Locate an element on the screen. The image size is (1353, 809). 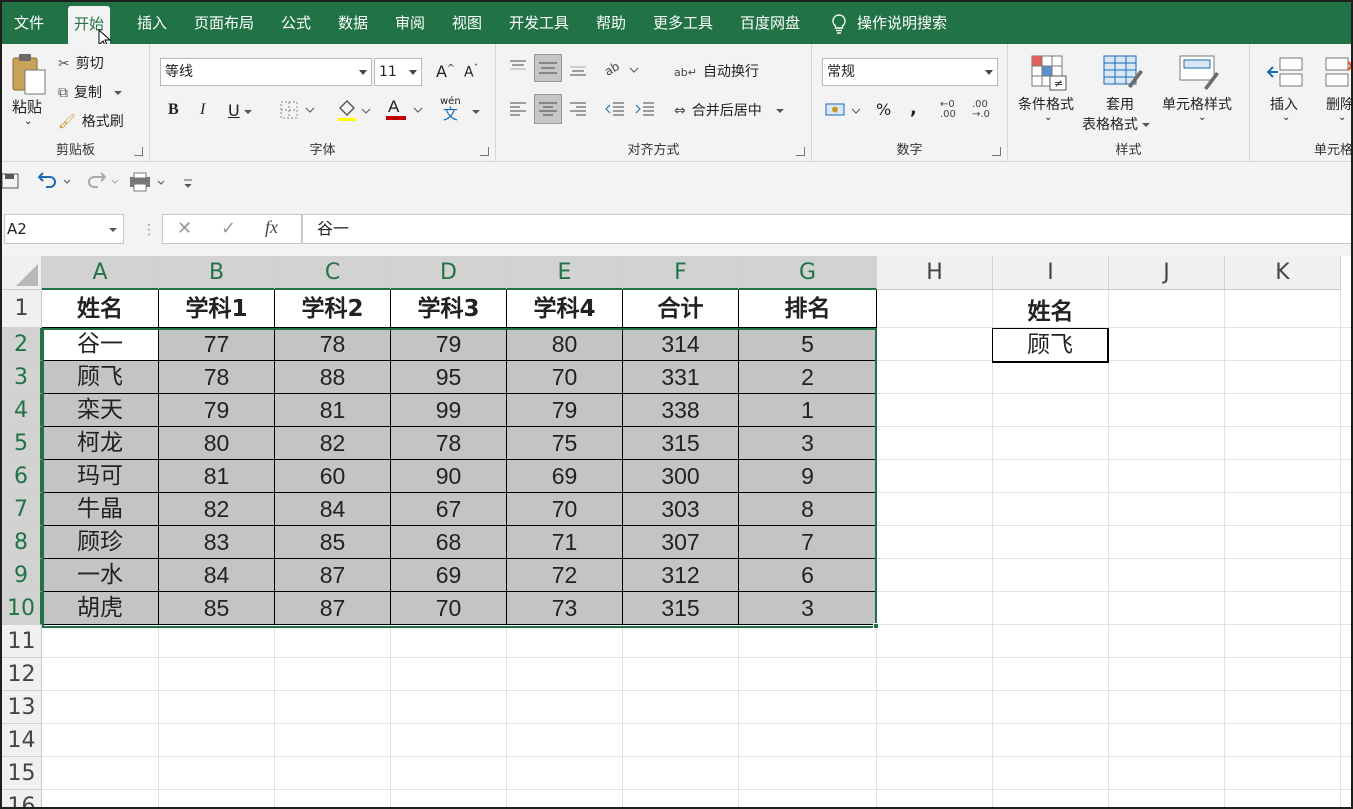
copy-button: ⧉ 复制 is located at coordinates (90, 92).